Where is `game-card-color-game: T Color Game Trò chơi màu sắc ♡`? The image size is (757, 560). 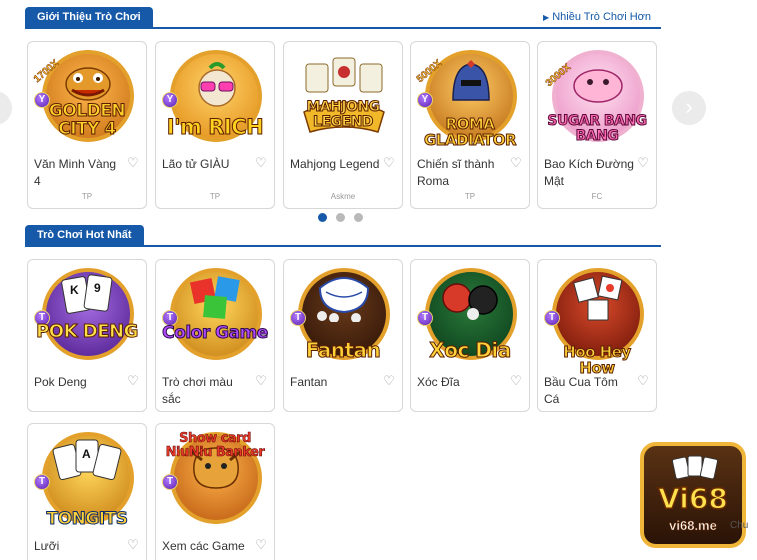
game-card-color-game: T Color Game Trò chơi màu sắc ♡ is located at coordinates (215, 335).